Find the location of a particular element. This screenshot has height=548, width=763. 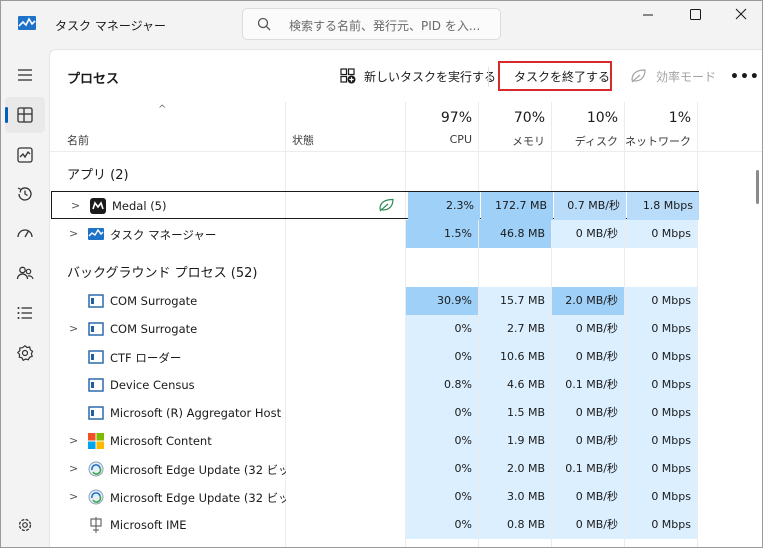

sidebar-item-details is located at coordinates (25, 313).